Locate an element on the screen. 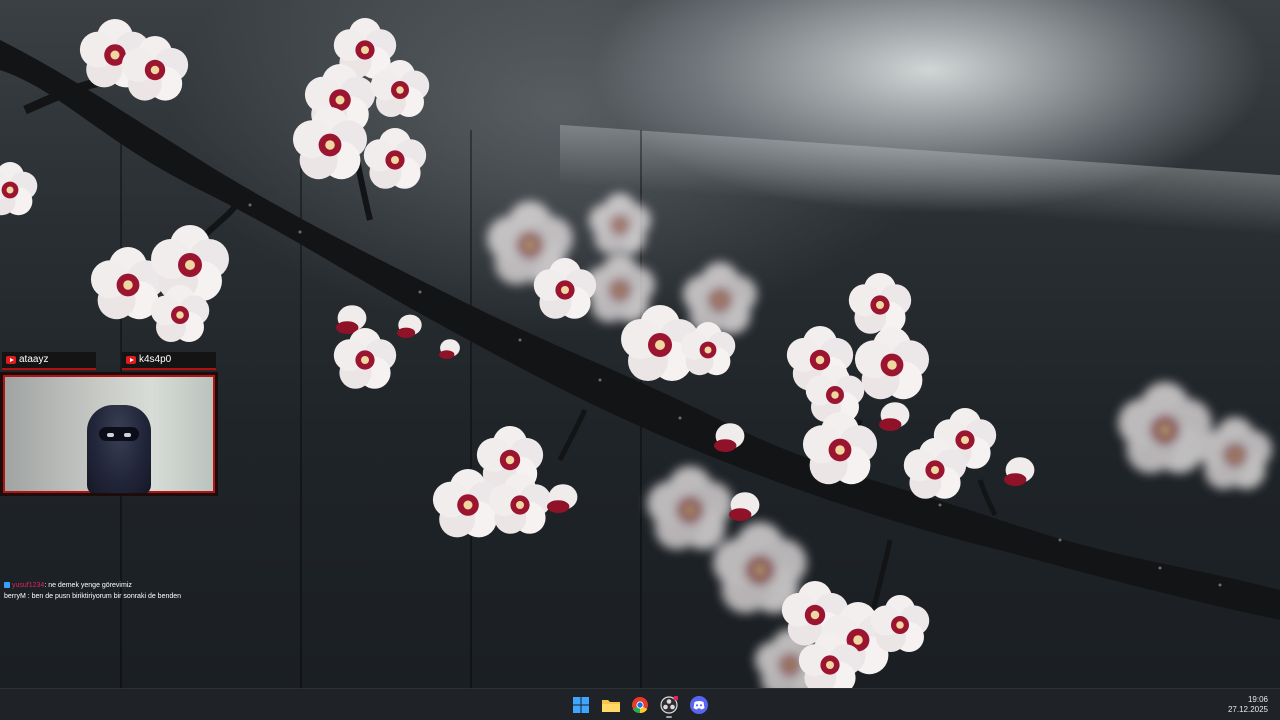 The height and width of the screenshot is (720, 1280). chat-username: yusuf1234 is located at coordinates (28, 585).